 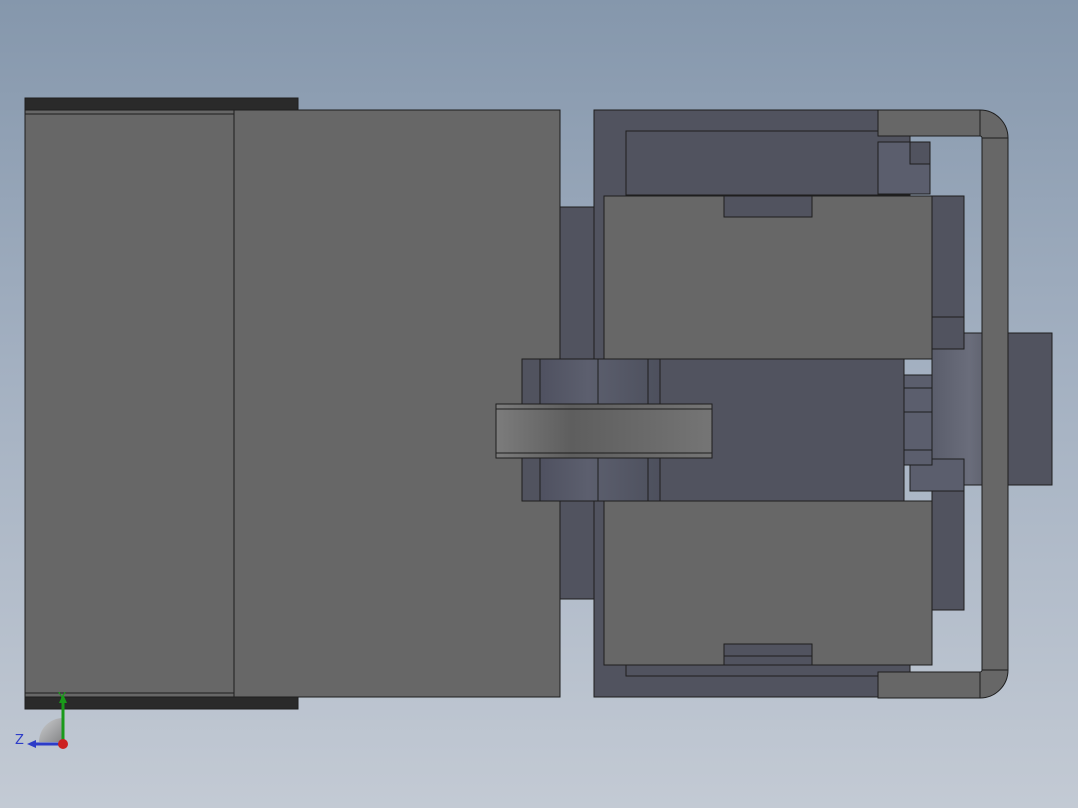 I want to click on handle-corner-top, so click(x=994, y=124).